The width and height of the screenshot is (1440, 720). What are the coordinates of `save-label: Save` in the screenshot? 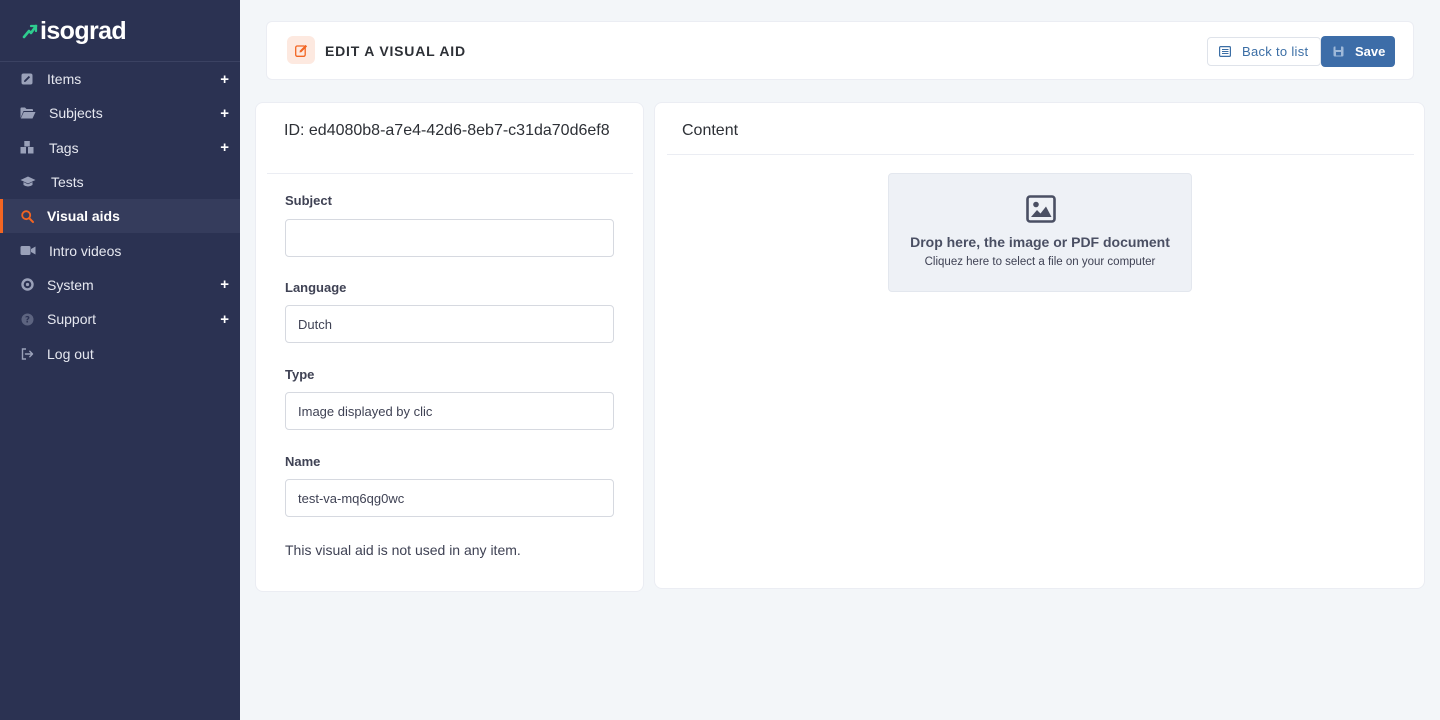 It's located at (1370, 51).